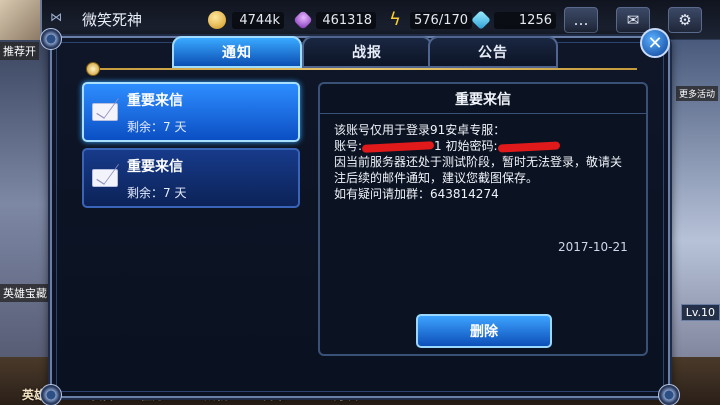 Image resolution: width=720 pixels, height=405 pixels. Describe the element at coordinates (348, 146) in the screenshot. I see `account-prefix: 账号:` at that location.